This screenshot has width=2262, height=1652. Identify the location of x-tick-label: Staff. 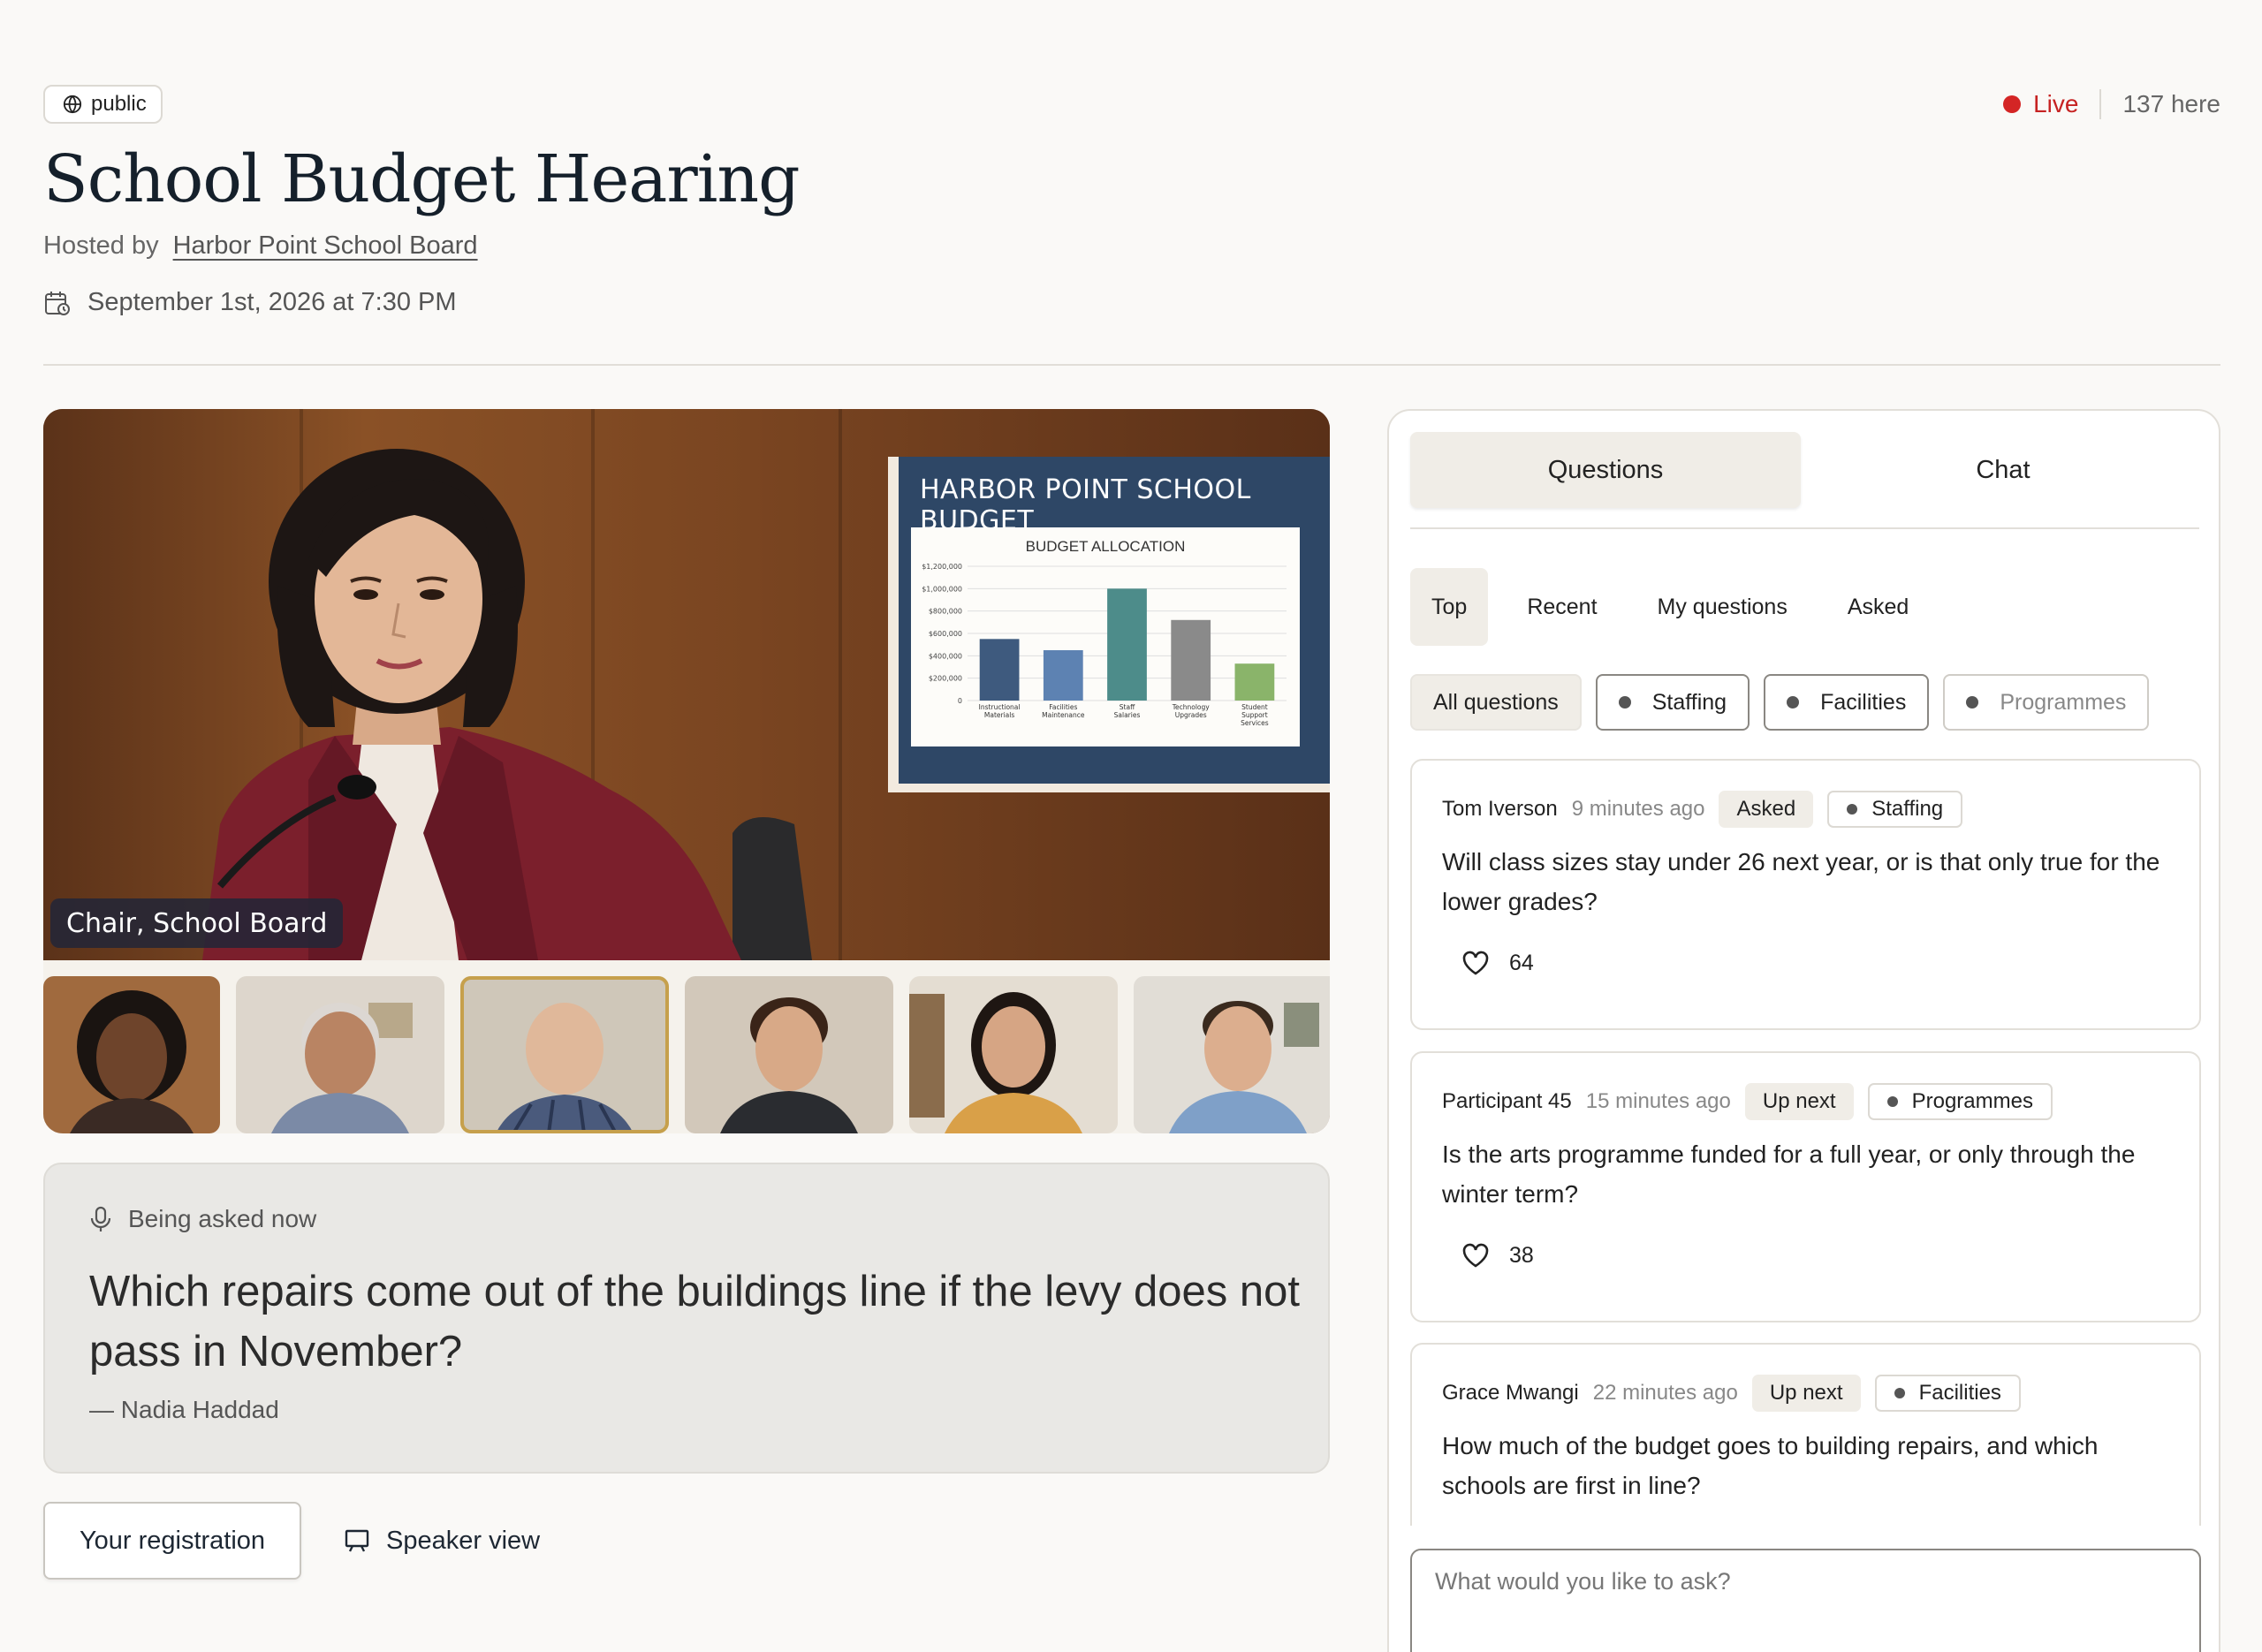
(1127, 707).